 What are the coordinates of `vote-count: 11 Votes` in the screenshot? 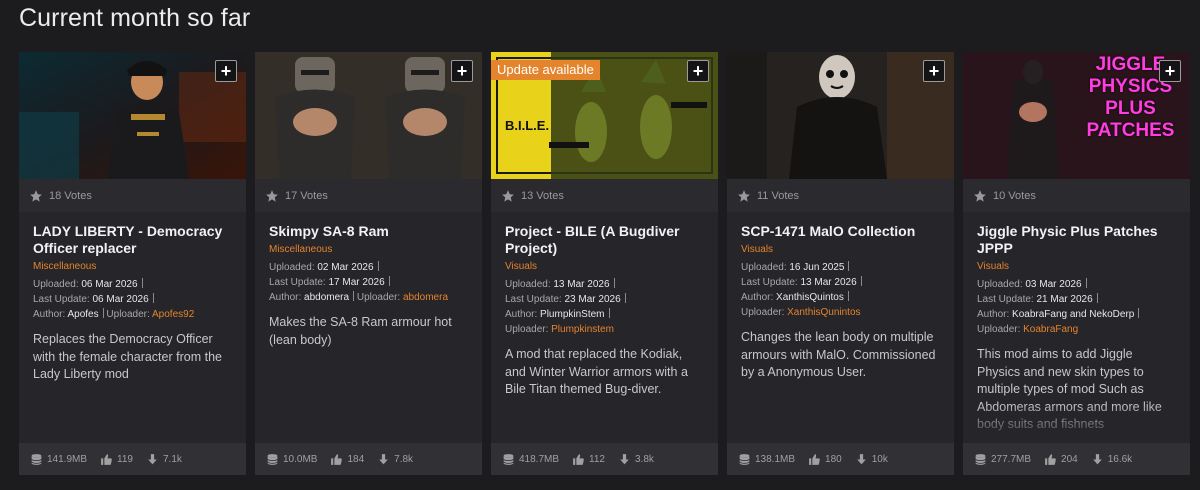 It's located at (778, 195).